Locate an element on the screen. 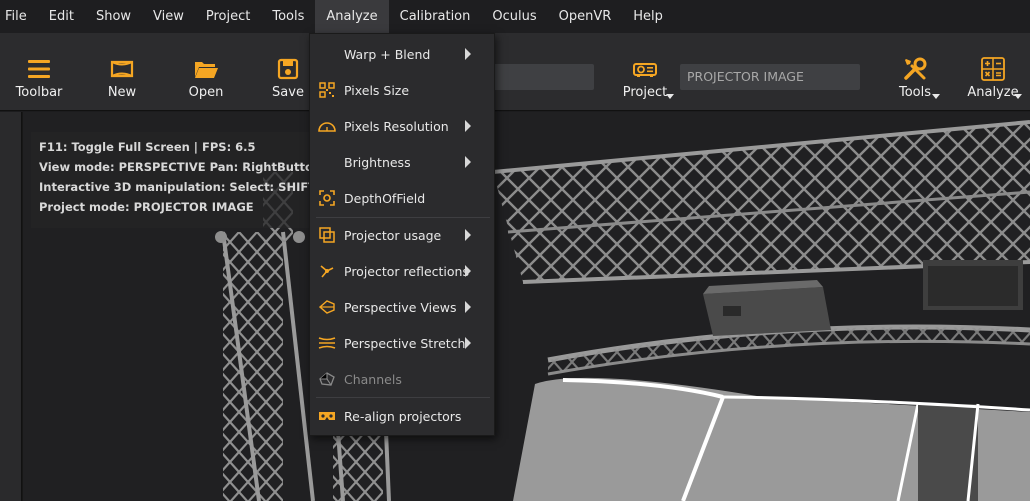 The image size is (1030, 501). analyze-label: Analyze is located at coordinates (993, 92).